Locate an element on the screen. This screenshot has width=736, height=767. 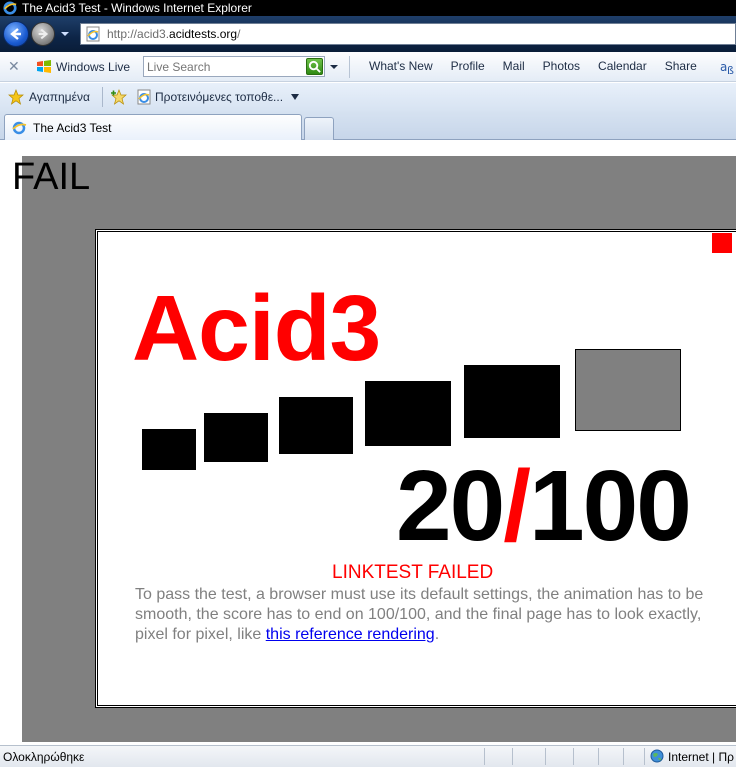
score-display: 20/100 is located at coordinates (544, 506).